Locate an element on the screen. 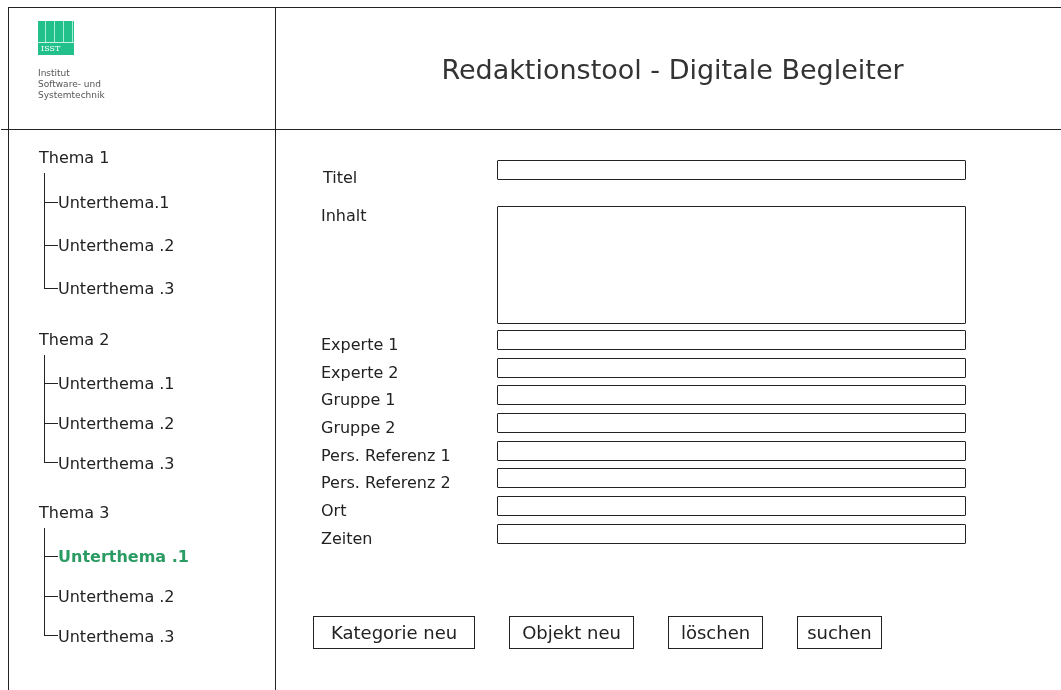 This screenshot has width=1061, height=690. tree-subtopic: Unterthema.1 is located at coordinates (114, 202).